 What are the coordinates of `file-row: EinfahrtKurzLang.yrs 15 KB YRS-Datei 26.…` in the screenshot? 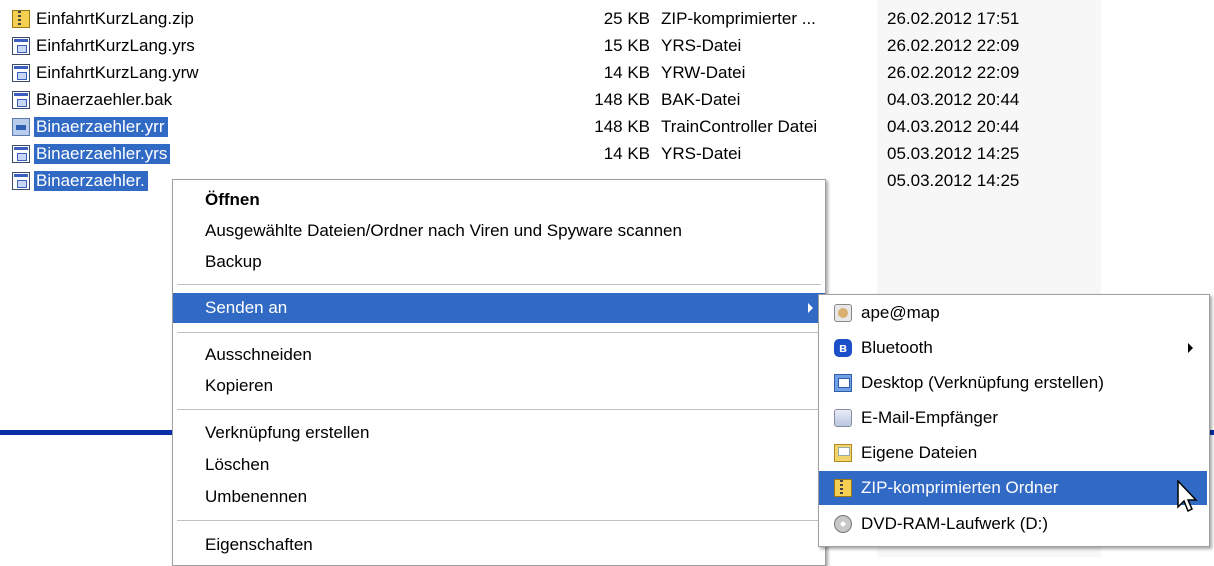 It's located at (550, 46).